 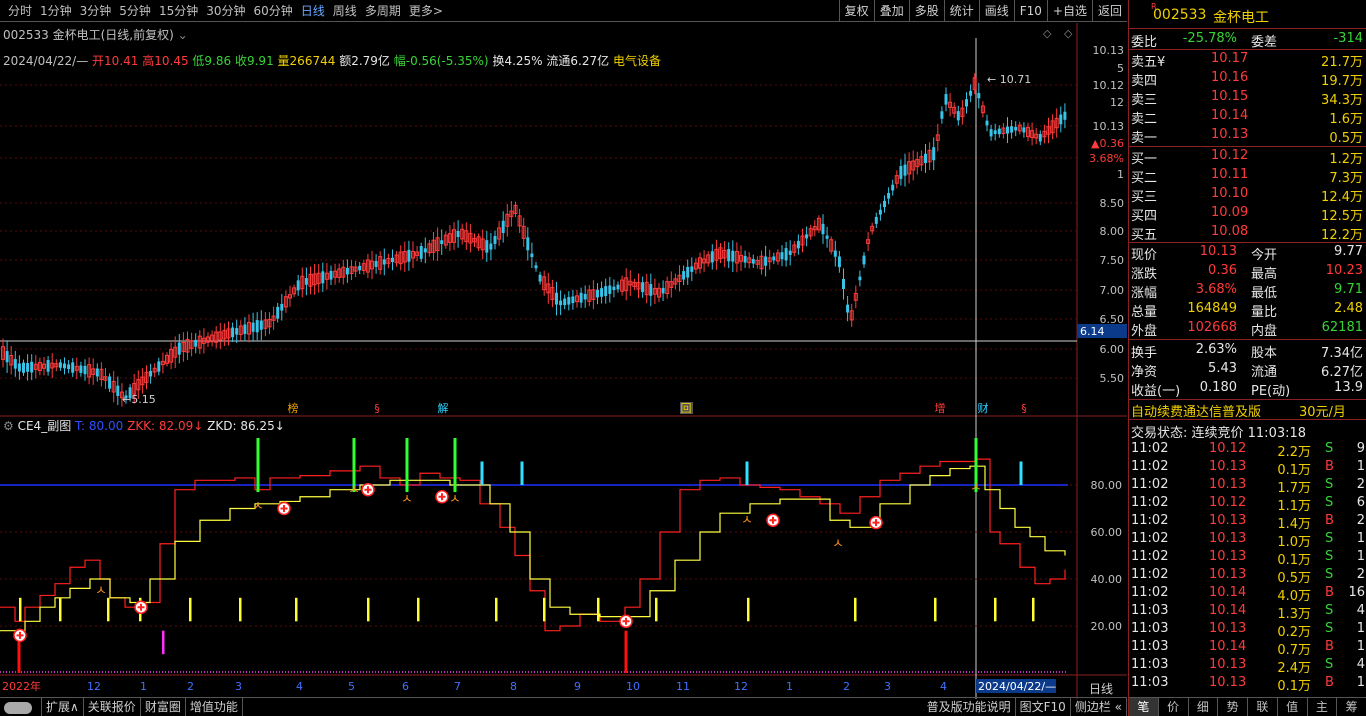 What do you see at coordinates (1204, 707) in the screenshot?
I see `quote-tab-2: 细` at bounding box center [1204, 707].